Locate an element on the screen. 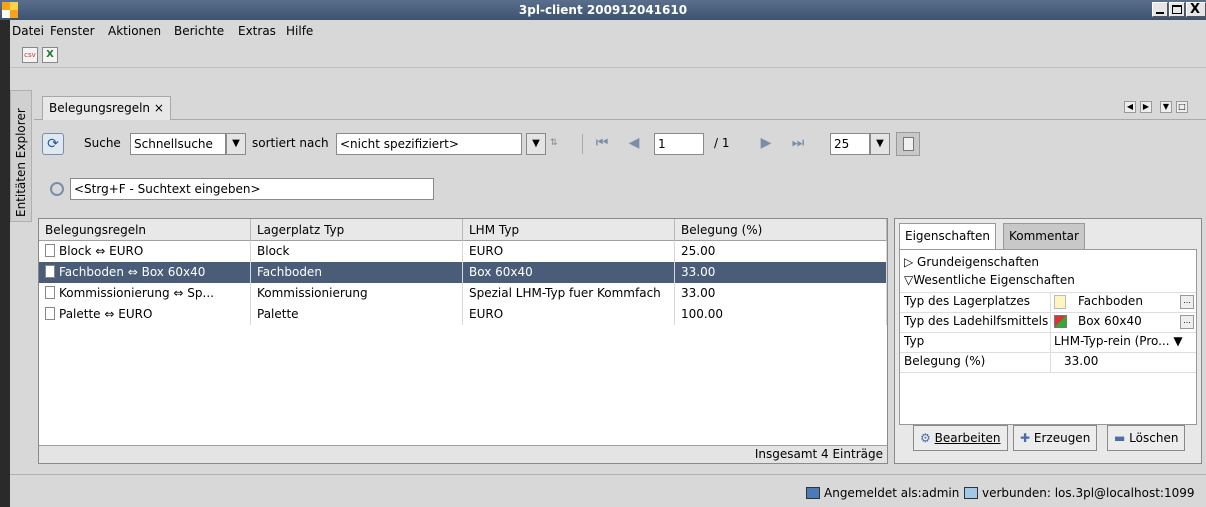 Image resolution: width=1206 pixels, height=507 pixels. search-label: Suche is located at coordinates (102, 143).